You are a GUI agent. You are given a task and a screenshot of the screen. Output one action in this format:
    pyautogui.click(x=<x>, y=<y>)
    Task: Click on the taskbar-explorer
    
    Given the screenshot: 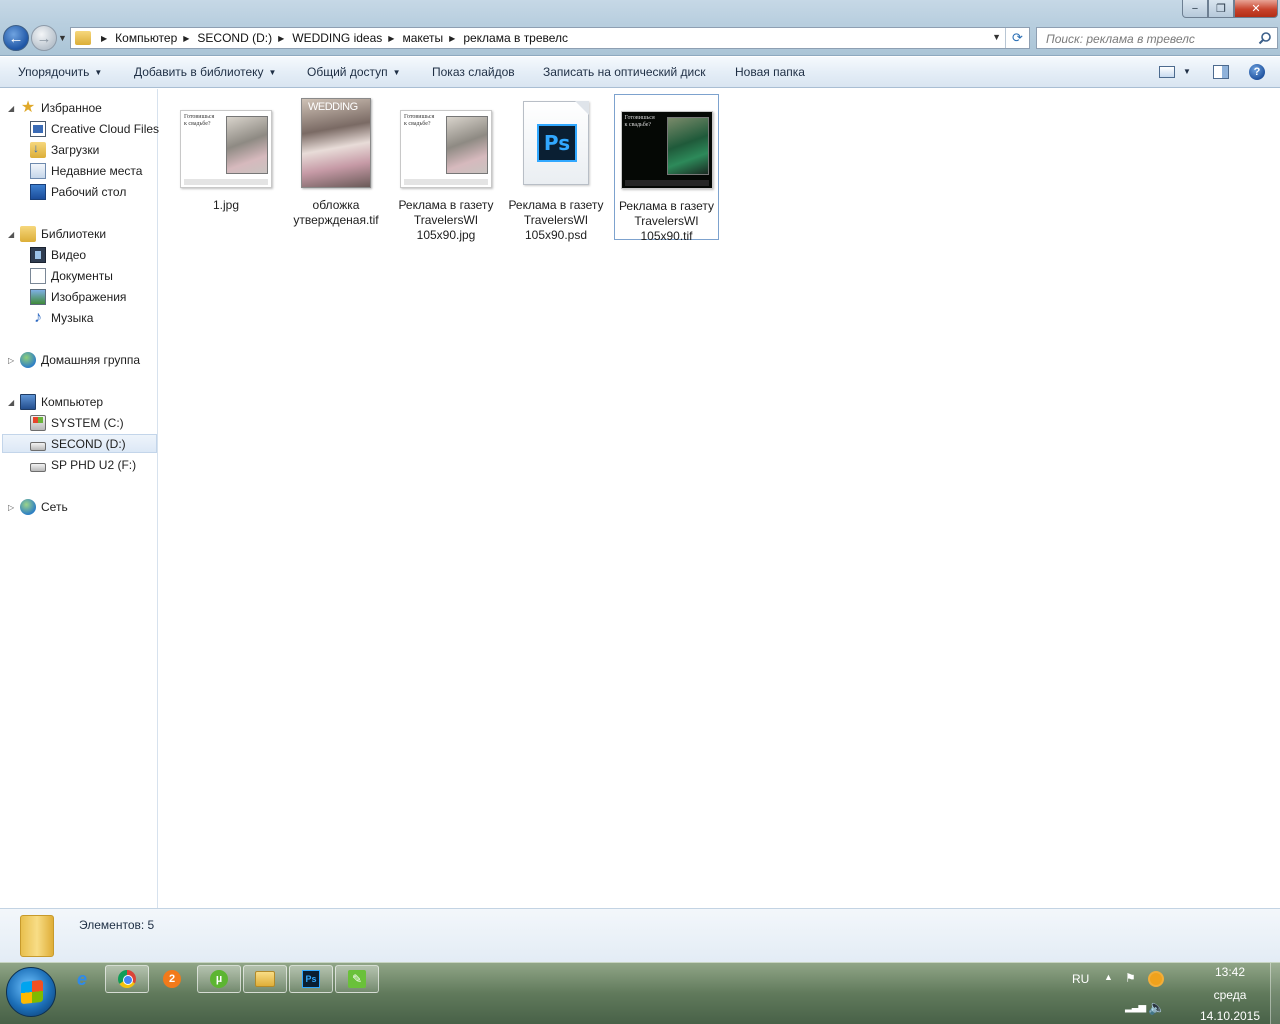 What is the action you would take?
    pyautogui.click(x=265, y=979)
    